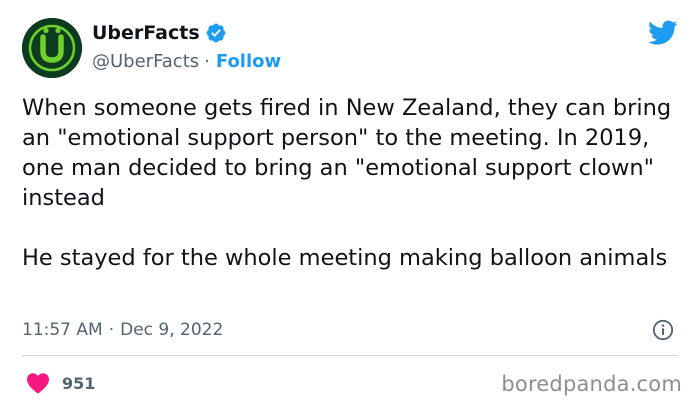  I want to click on twitter-bird-icon, so click(663, 33).